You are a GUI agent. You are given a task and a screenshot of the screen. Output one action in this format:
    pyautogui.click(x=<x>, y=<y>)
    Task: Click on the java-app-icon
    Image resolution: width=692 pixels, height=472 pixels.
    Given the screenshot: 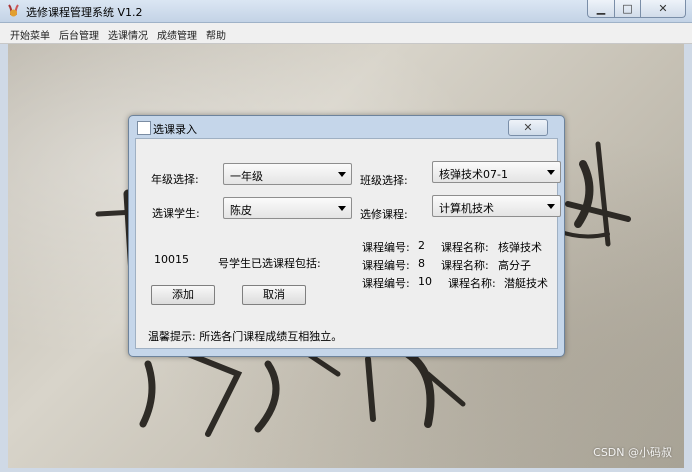 What is the action you would take?
    pyautogui.click(x=144, y=128)
    